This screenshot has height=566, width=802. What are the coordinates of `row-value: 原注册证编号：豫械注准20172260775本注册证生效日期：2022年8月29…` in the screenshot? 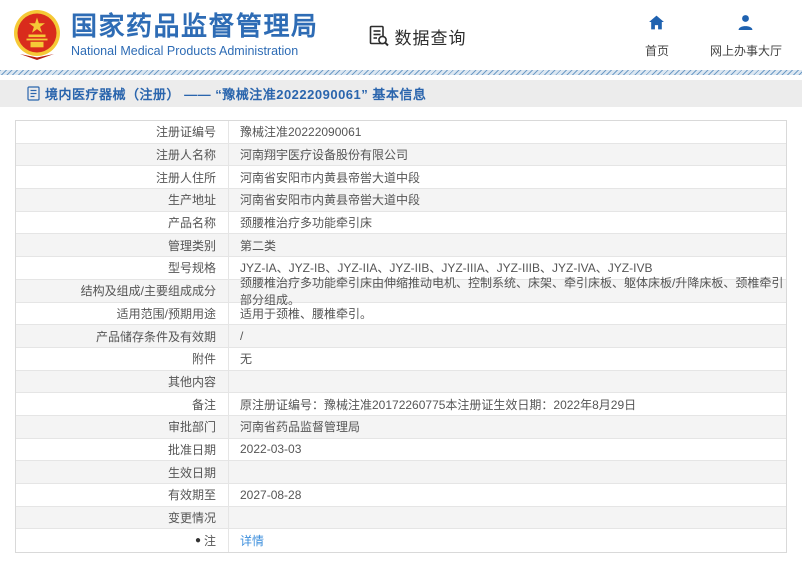 It's located at (438, 404).